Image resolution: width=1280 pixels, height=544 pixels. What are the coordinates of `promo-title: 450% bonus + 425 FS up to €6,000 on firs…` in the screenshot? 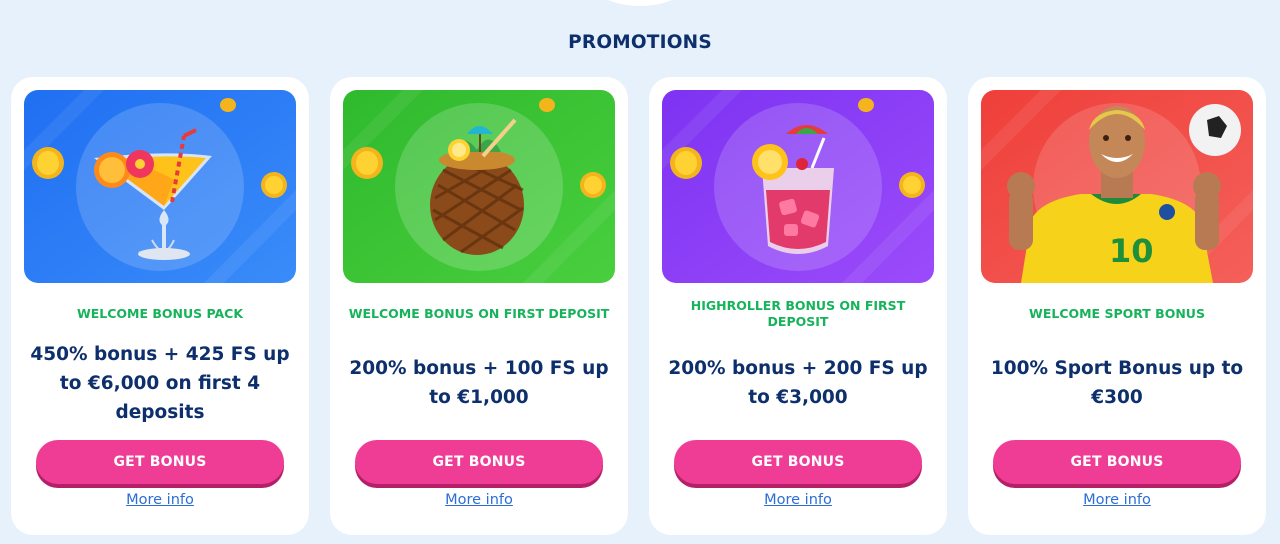 It's located at (160, 383).